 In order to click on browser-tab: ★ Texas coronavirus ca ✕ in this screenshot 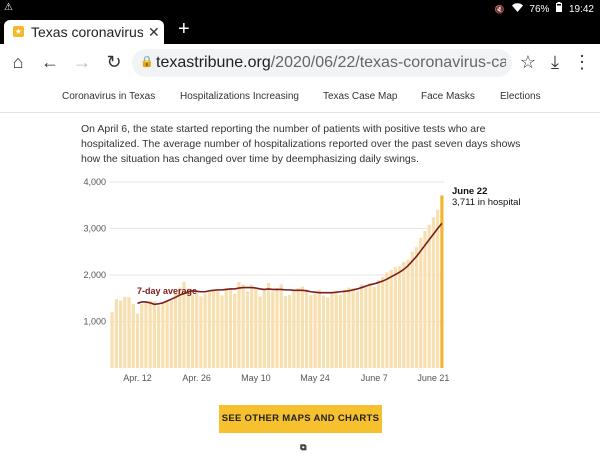, I will do `click(84, 32)`.